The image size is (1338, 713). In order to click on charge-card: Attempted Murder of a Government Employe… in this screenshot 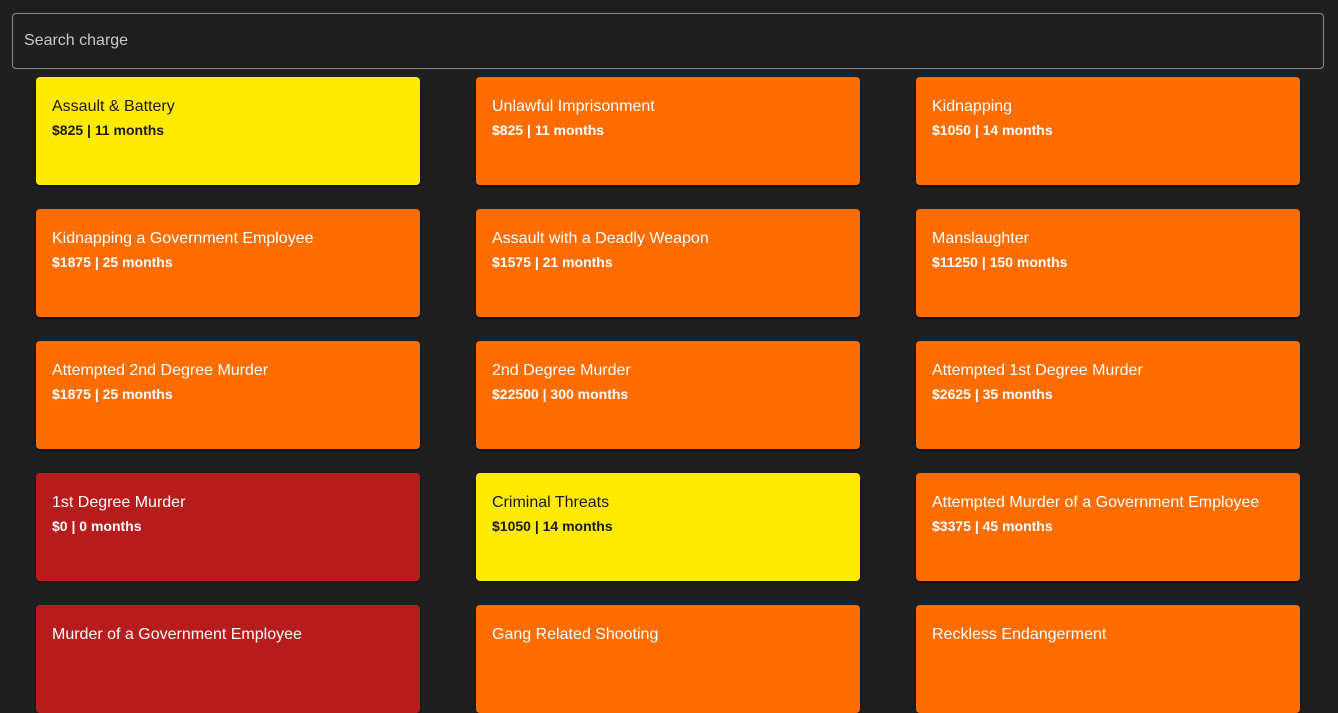, I will do `click(1108, 527)`.